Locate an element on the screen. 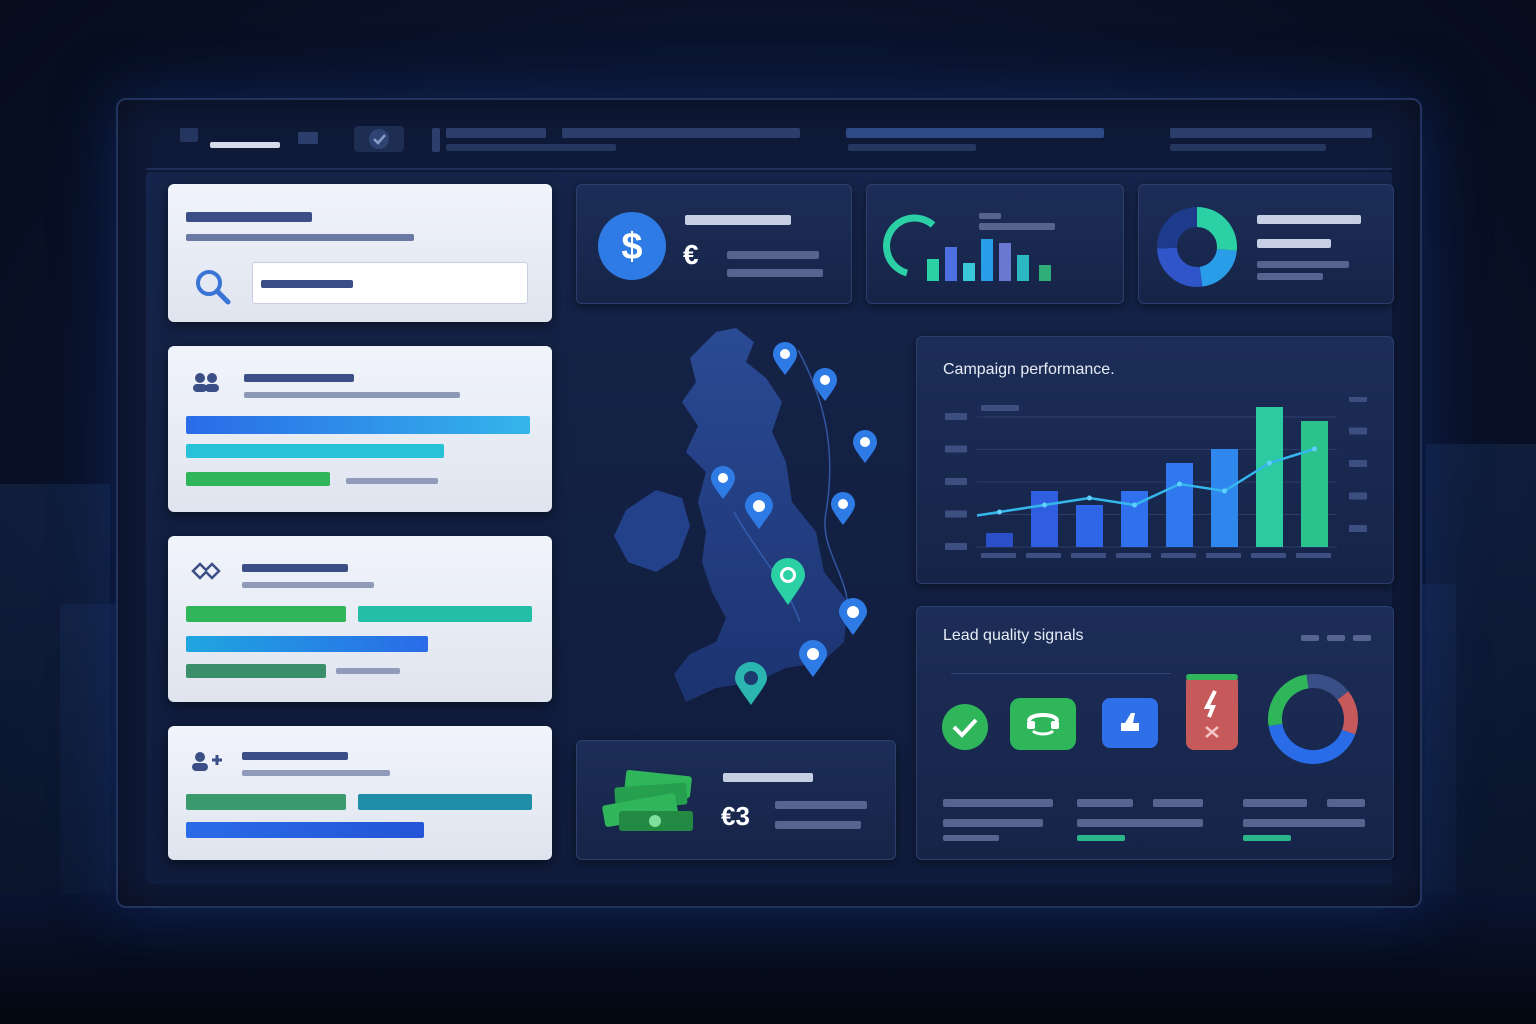 The width and height of the screenshot is (1536, 1024). kpi-card-distribution is located at coordinates (1266, 244).